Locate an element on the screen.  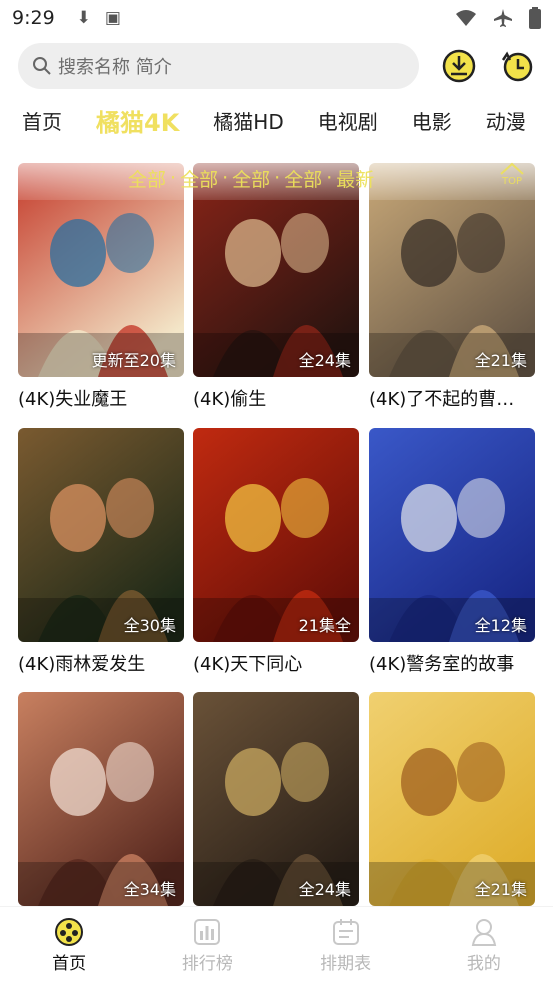
calendar-icon is located at coordinates (345, 932).